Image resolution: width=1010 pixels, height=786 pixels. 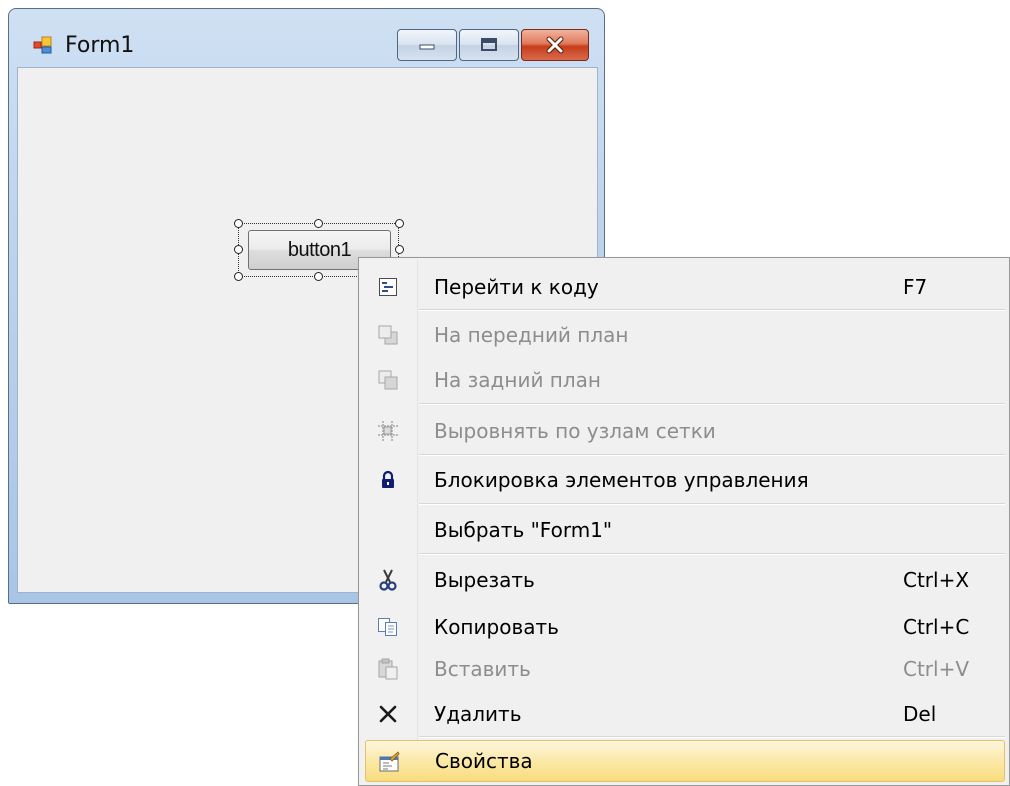 What do you see at coordinates (936, 627) in the screenshot?
I see `menu-shortcut: Ctrl+C` at bounding box center [936, 627].